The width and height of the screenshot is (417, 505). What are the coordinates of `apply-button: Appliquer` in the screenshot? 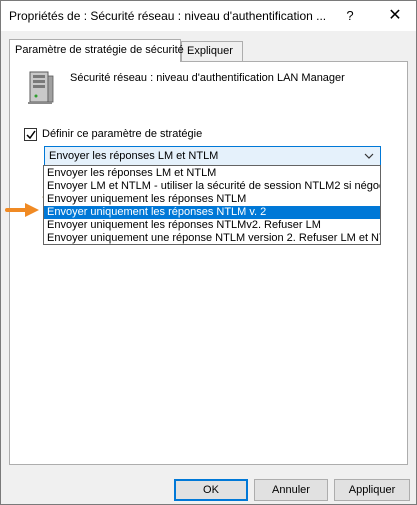 It's located at (372, 490).